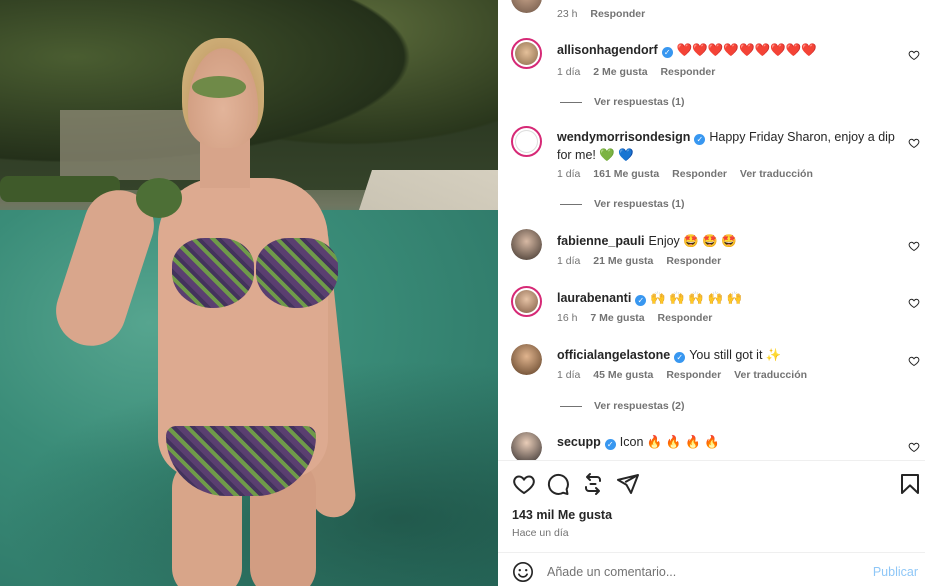 Image resolution: width=925 pixels, height=586 pixels. I want to click on comment-input, so click(697, 572).